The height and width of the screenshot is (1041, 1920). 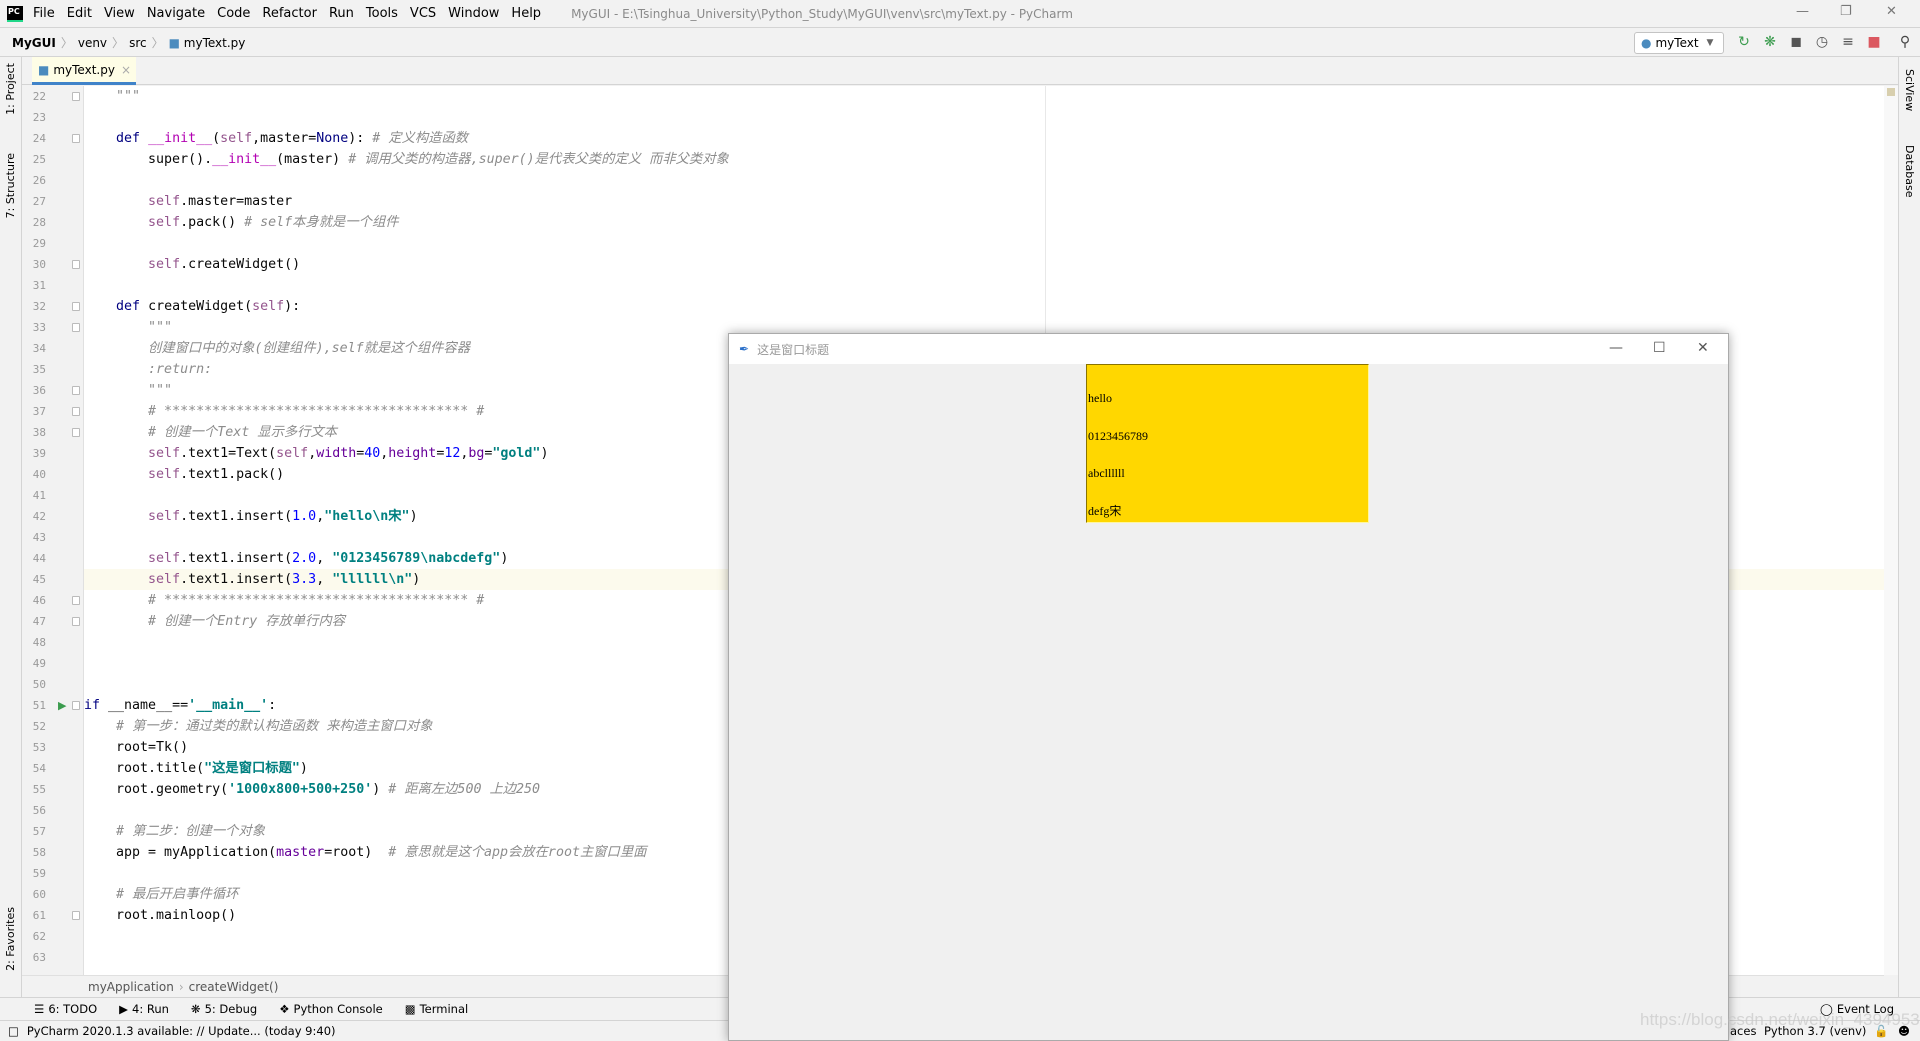 What do you see at coordinates (39, 432) in the screenshot?
I see `line-number: 38` at bounding box center [39, 432].